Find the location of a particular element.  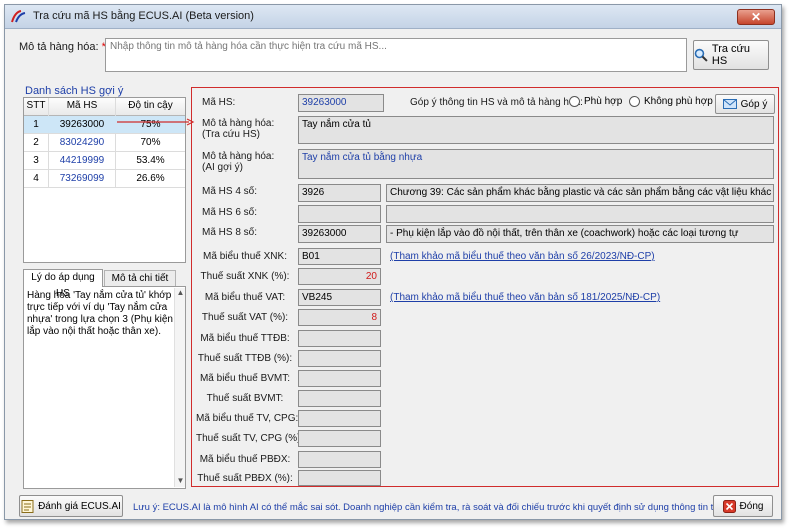

search-hs-button: Tra cứu HS is located at coordinates (731, 55).